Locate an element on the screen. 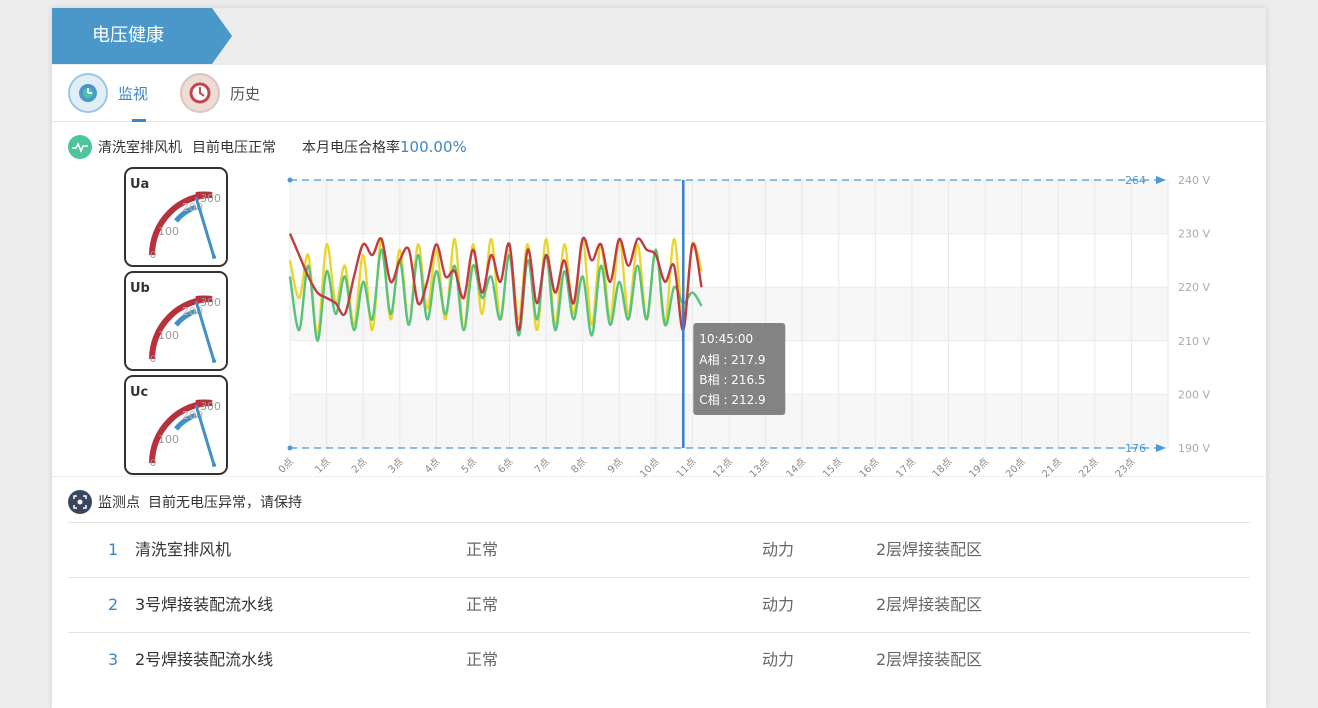 Image resolution: width=1318 pixels, height=708 pixels. device-name: 清洗室排风机 is located at coordinates (140, 148).